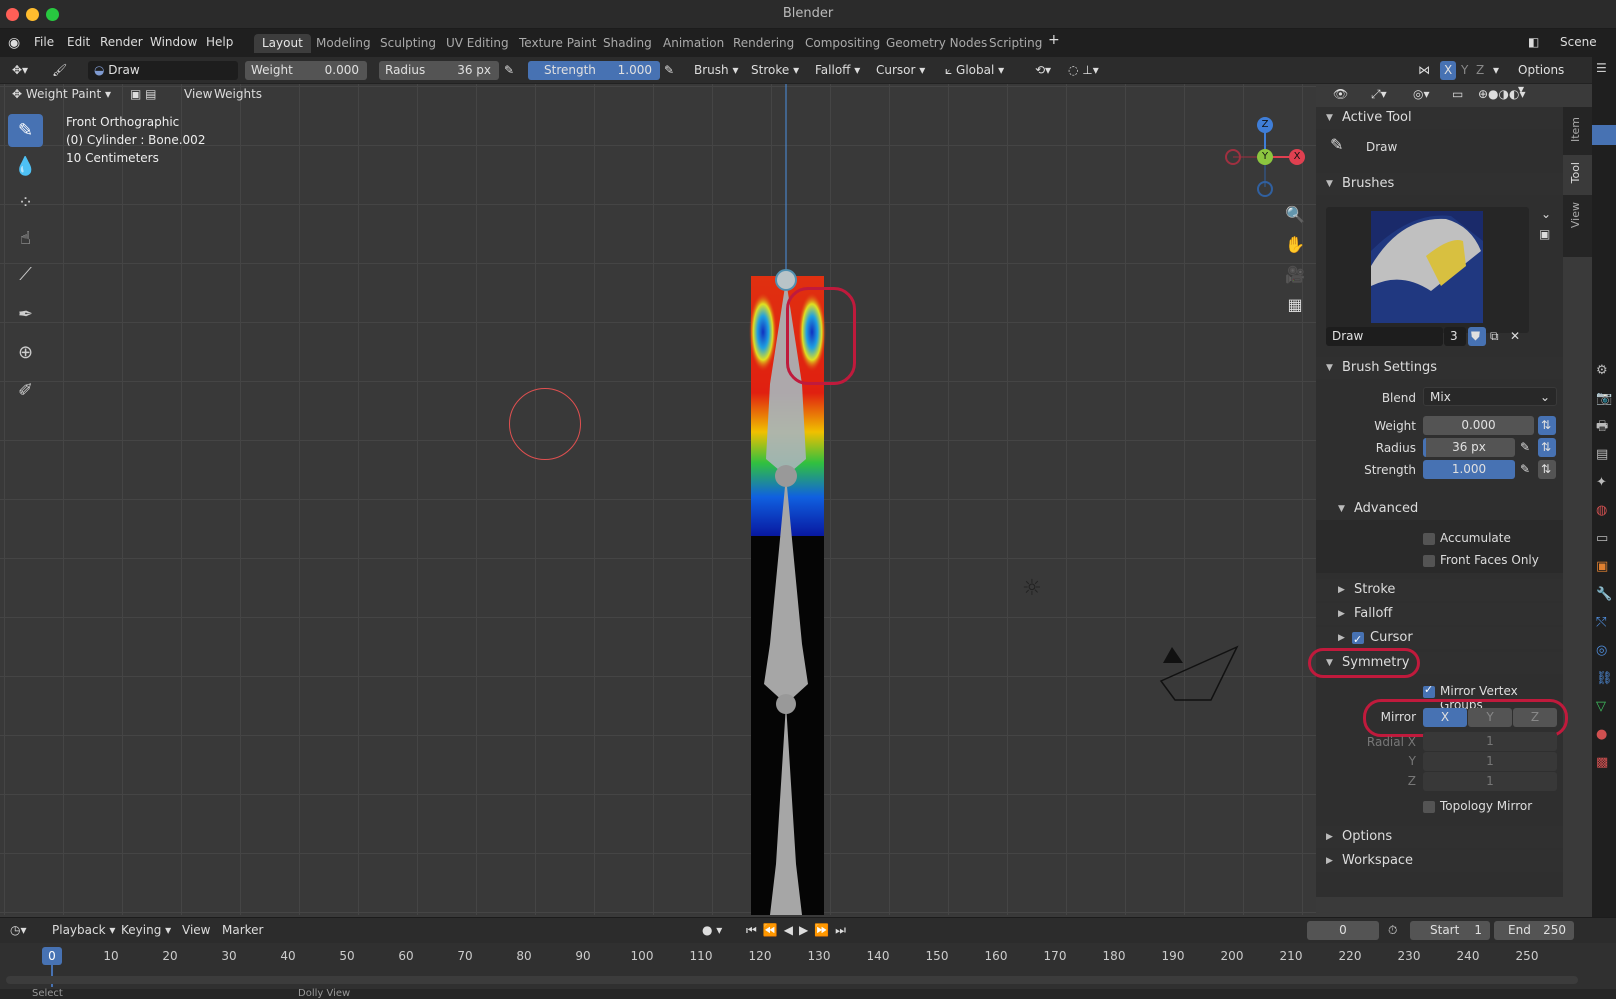  I want to click on output-props-icon: 🖶, so click(1604, 427).